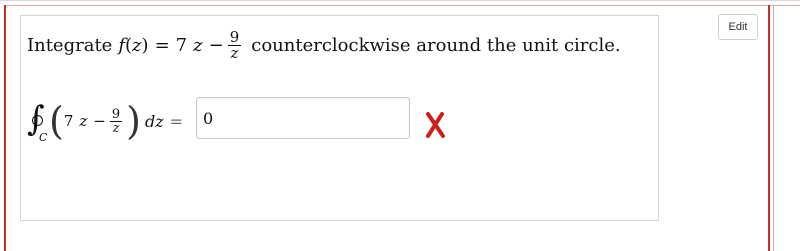 The height and width of the screenshot is (251, 800). Describe the element at coordinates (303, 118) in the screenshot. I see `answer-input: 0` at that location.